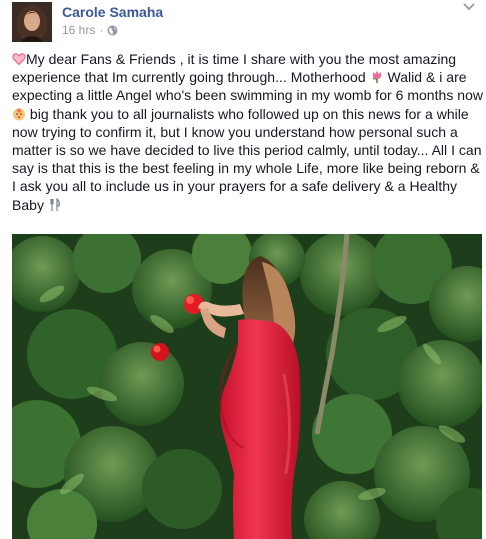  Describe the element at coordinates (469, 6) in the screenshot. I see `chevron-down-icon` at that location.